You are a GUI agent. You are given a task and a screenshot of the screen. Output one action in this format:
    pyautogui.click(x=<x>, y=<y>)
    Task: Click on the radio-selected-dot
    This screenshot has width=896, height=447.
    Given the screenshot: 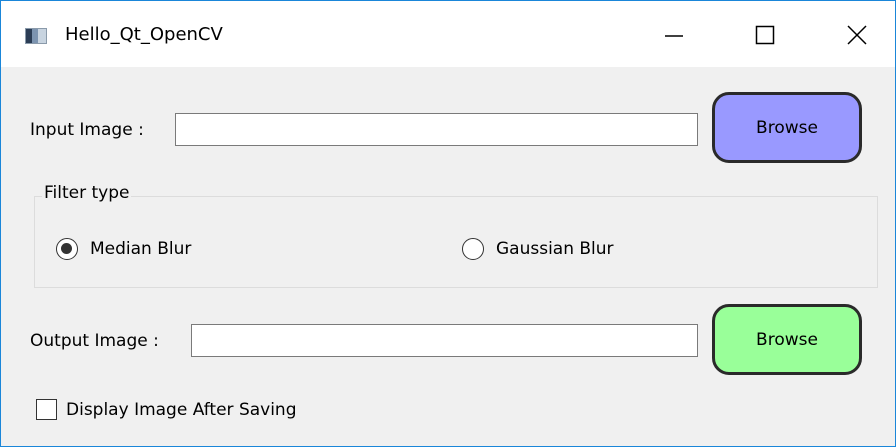 What is the action you would take?
    pyautogui.click(x=66, y=248)
    